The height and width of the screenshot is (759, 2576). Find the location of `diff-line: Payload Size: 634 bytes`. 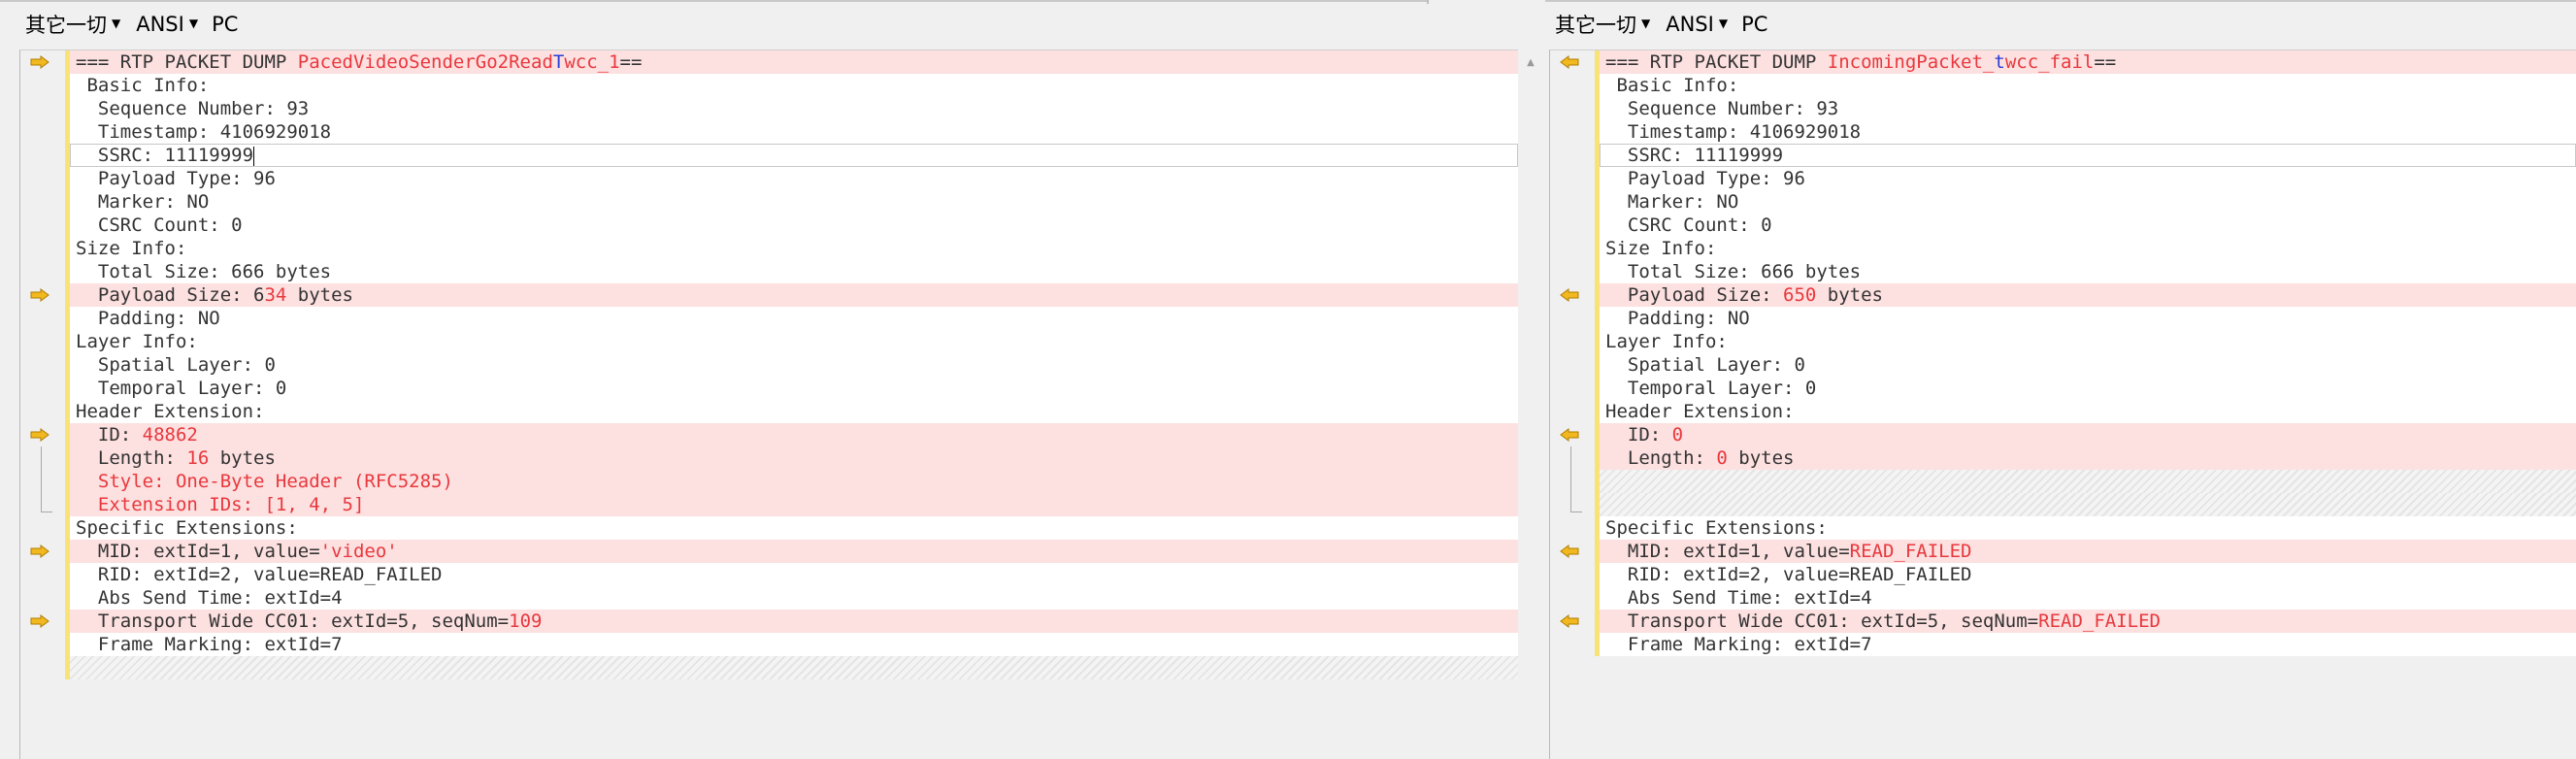

diff-line: Payload Size: 634 bytes is located at coordinates (794, 295).